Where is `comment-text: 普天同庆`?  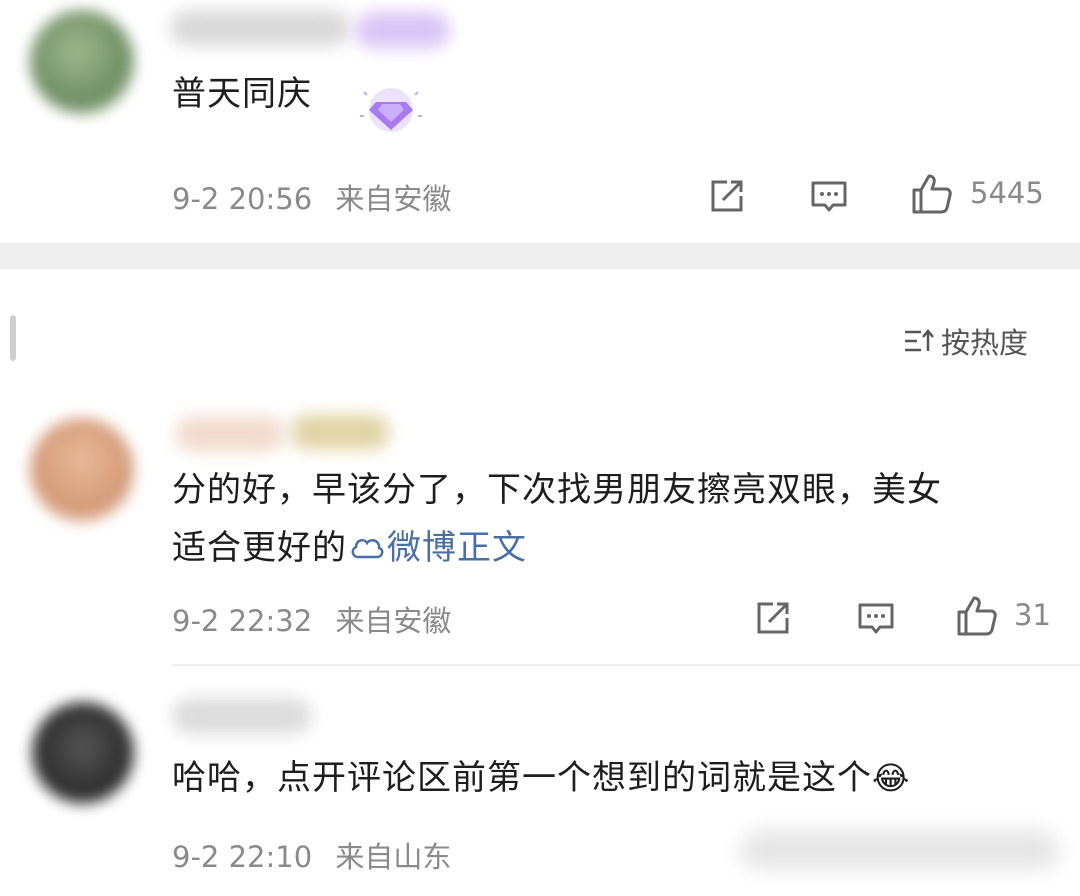 comment-text: 普天同庆 is located at coordinates (242, 94).